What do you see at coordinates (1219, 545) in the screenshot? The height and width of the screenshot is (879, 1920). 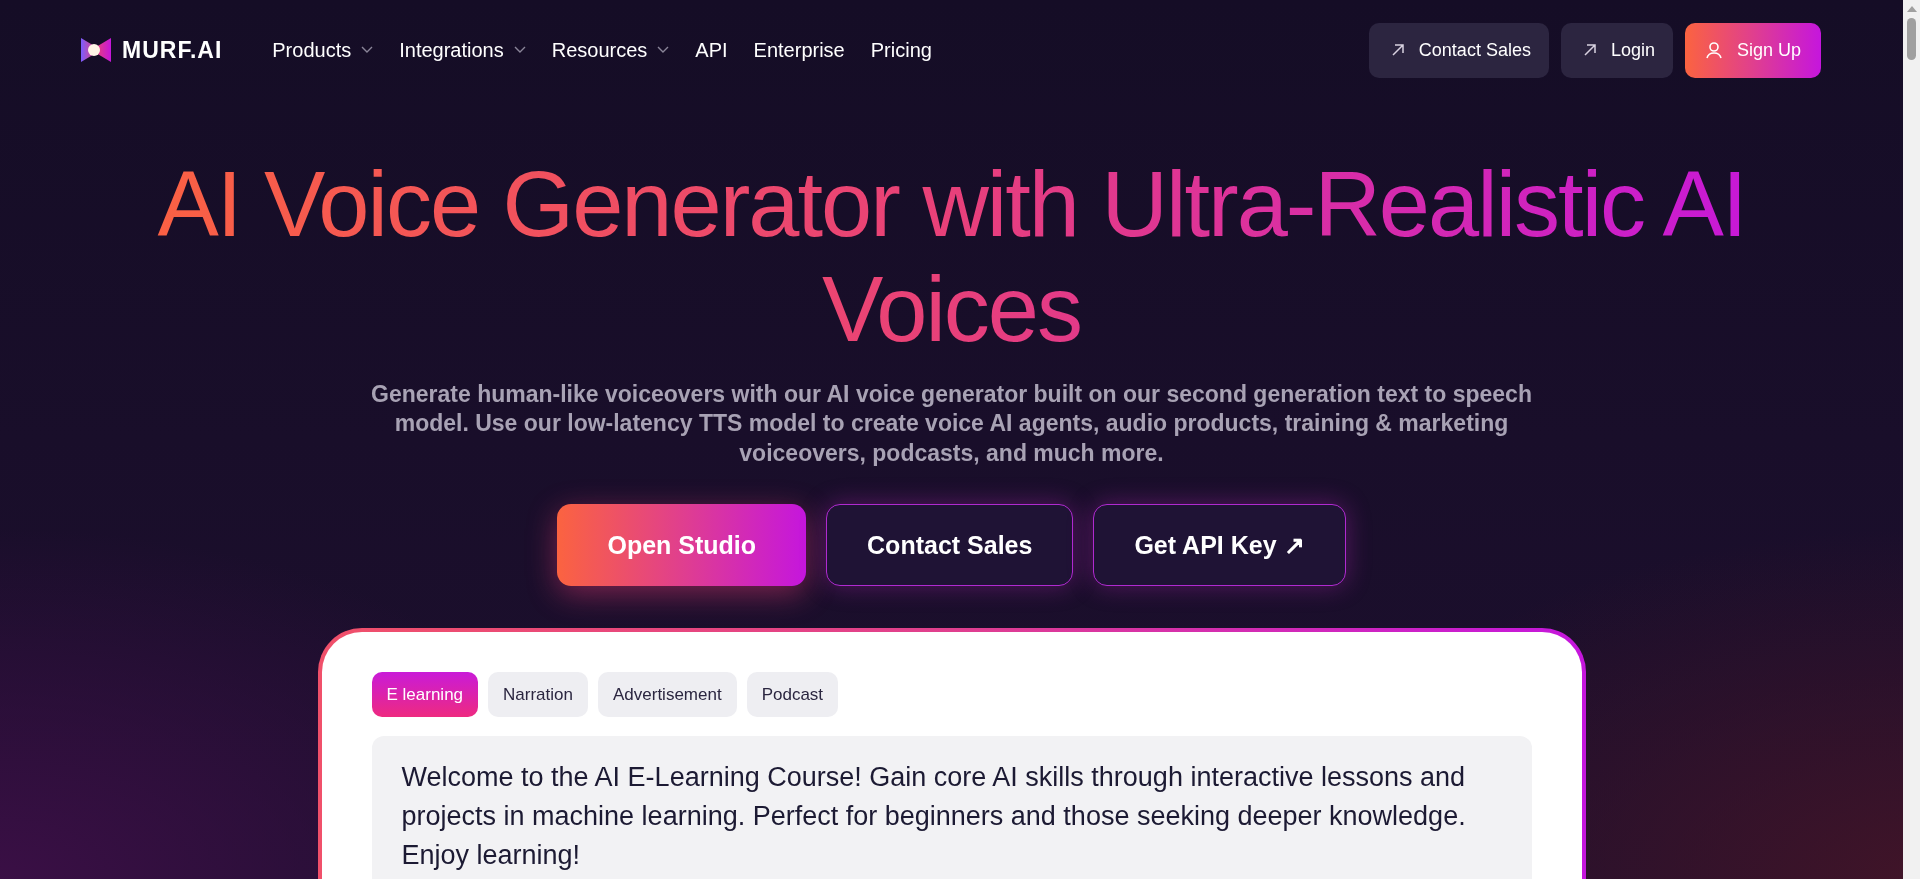 I see `cta-button: Get API Key ↗` at bounding box center [1219, 545].